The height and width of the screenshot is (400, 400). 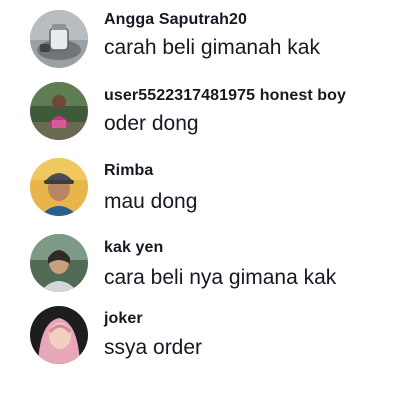 What do you see at coordinates (151, 123) in the screenshot?
I see `comment-text: oder dong` at bounding box center [151, 123].